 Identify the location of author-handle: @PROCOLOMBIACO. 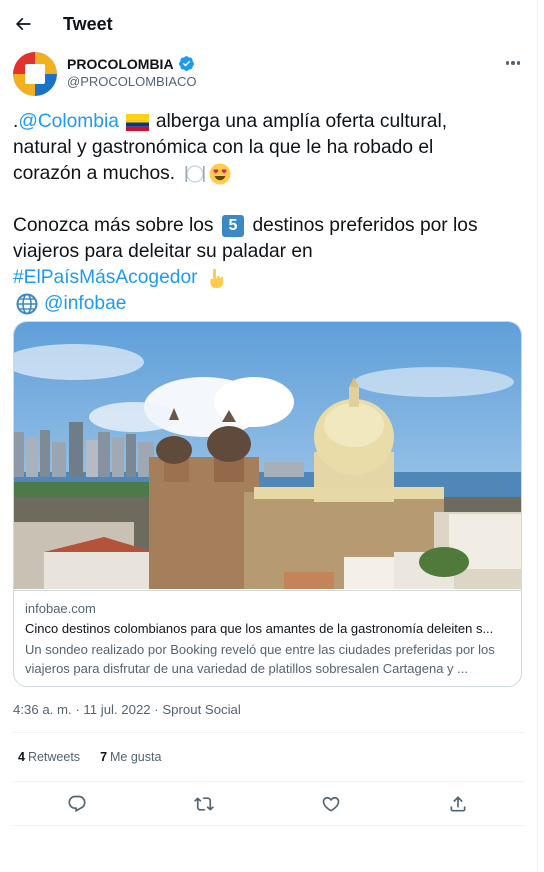
(132, 81).